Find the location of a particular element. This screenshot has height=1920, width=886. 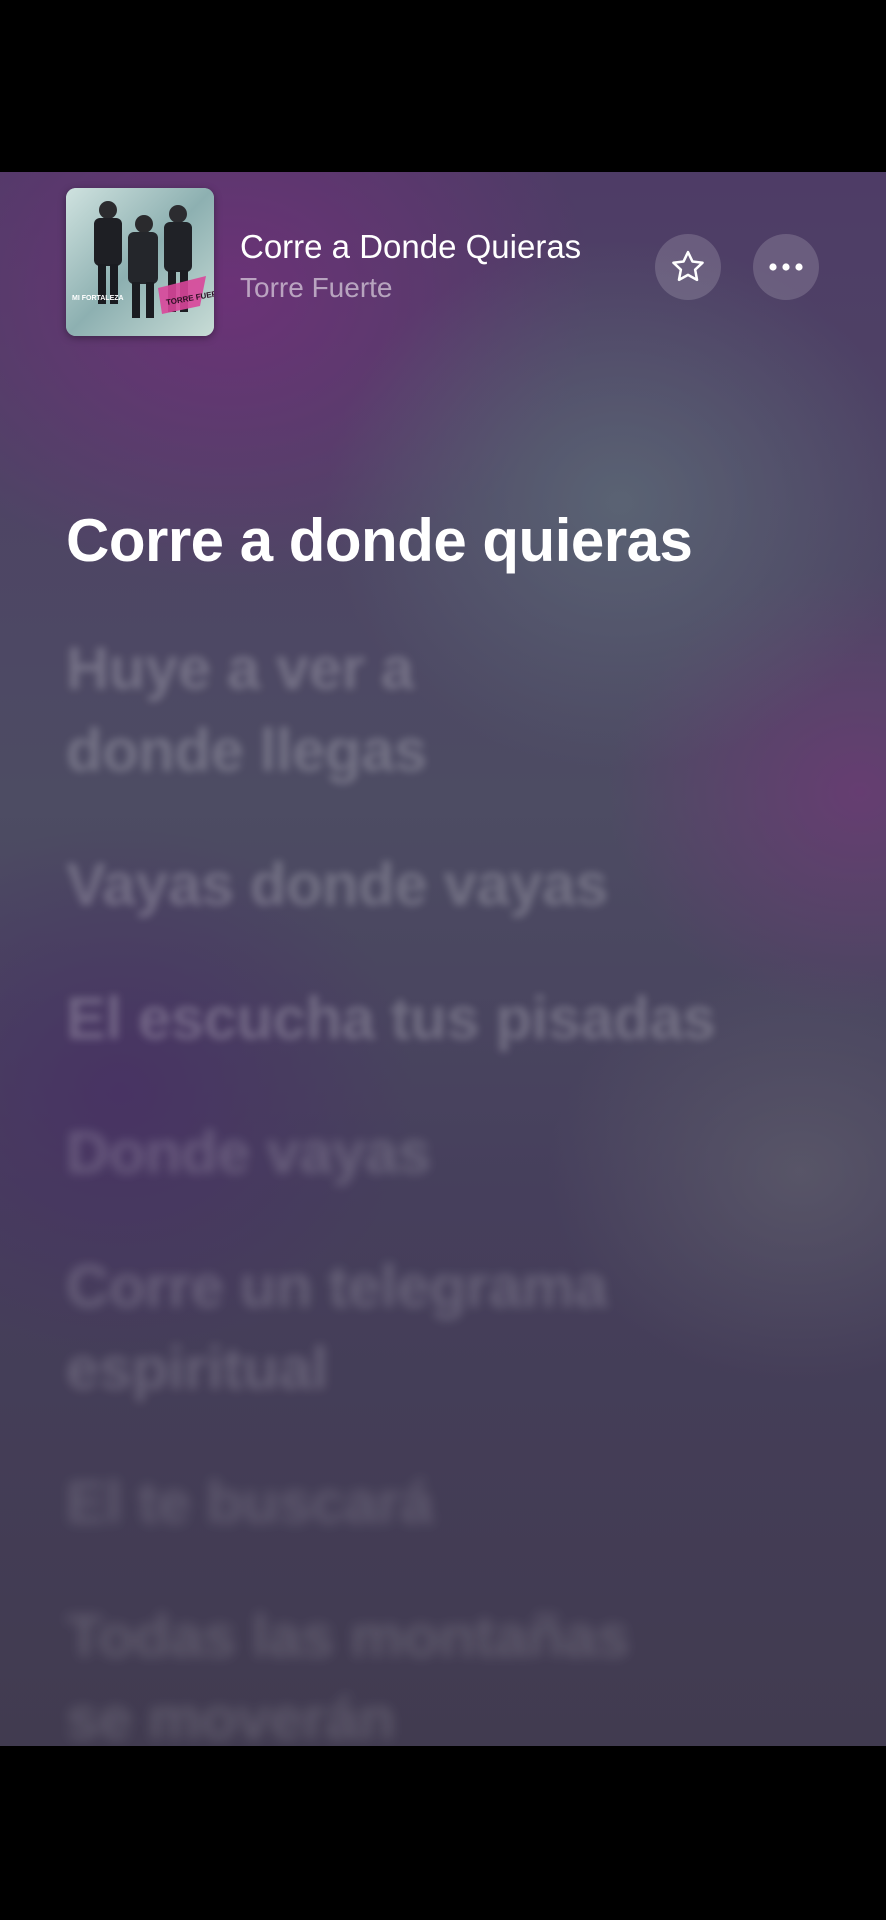

ellipsis-icon is located at coordinates (786, 267).